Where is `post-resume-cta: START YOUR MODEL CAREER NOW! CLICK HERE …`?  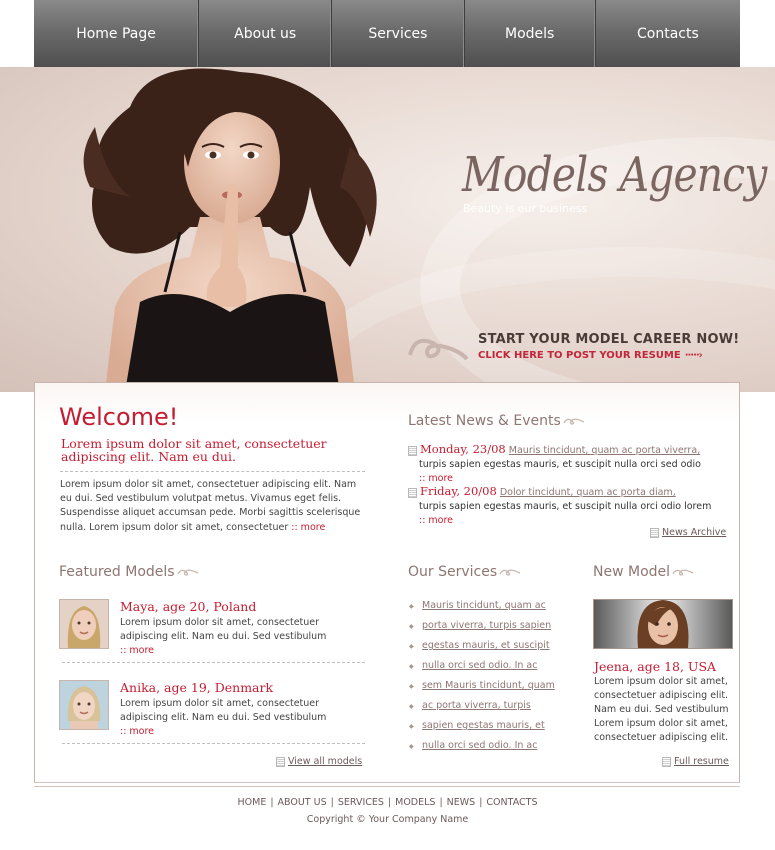
post-resume-cta: START YOUR MODEL CAREER NOW! CLICK HERE … is located at coordinates (572, 349).